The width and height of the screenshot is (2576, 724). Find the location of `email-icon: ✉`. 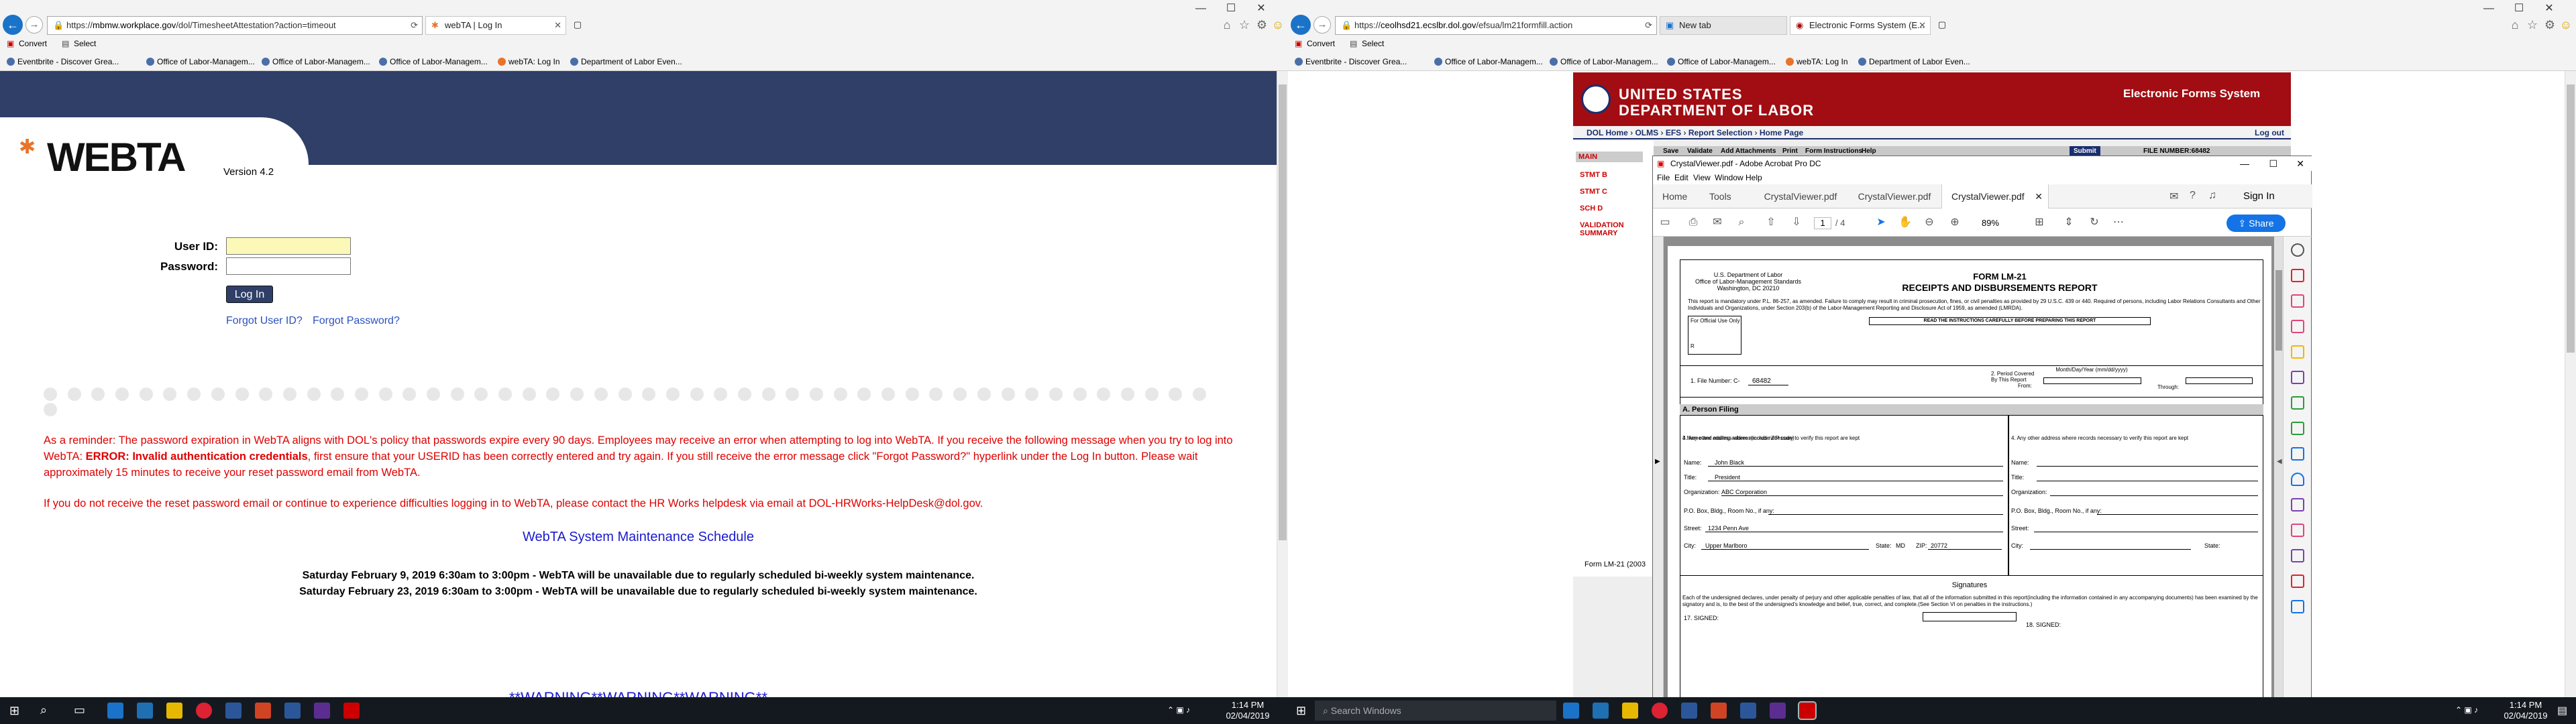

email-icon: ✉ is located at coordinates (1717, 222).